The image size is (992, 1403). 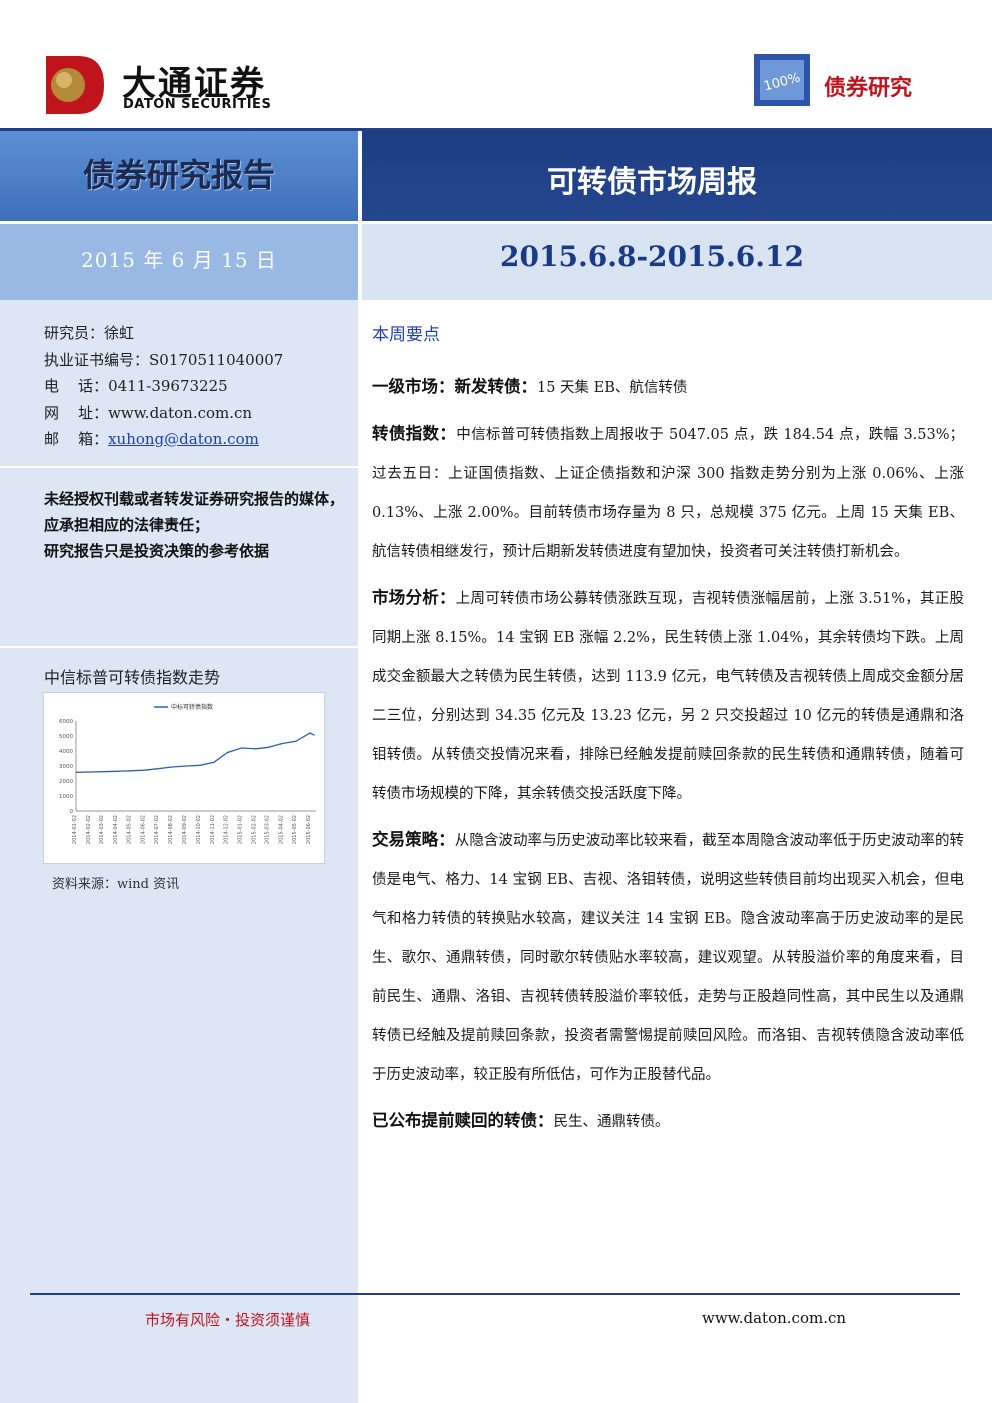 What do you see at coordinates (89, 333) in the screenshot?
I see `analyst-name: 研究员：徐虹` at bounding box center [89, 333].